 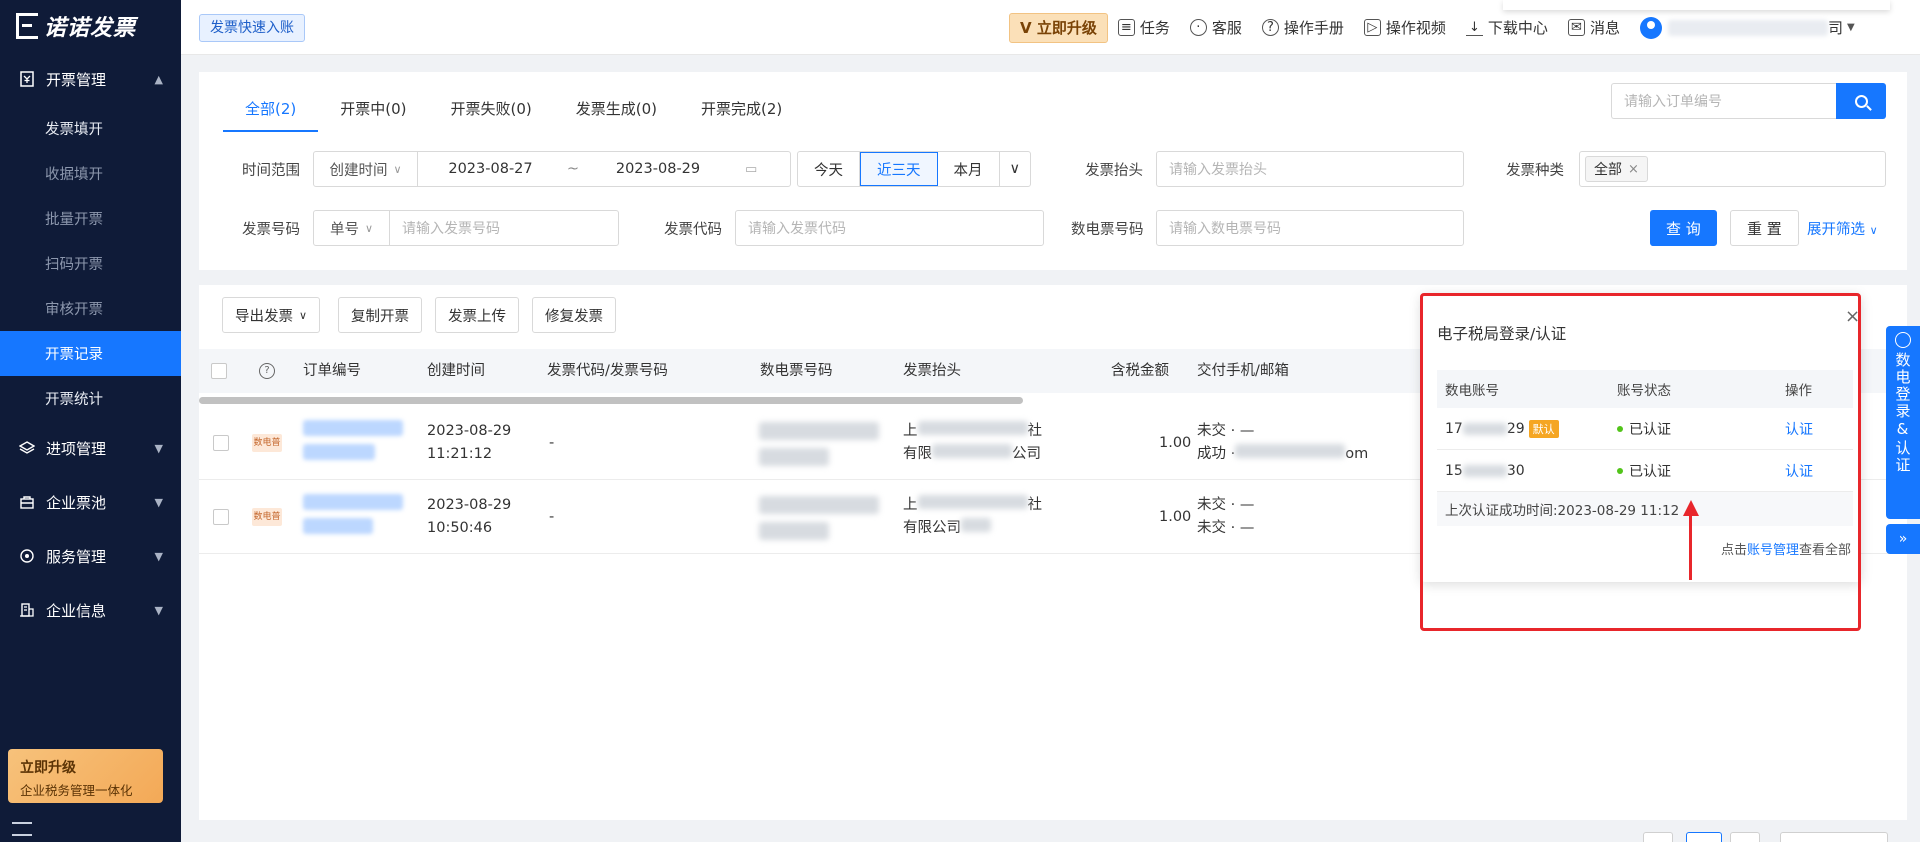 I want to click on invoice-number-input, so click(x=504, y=228).